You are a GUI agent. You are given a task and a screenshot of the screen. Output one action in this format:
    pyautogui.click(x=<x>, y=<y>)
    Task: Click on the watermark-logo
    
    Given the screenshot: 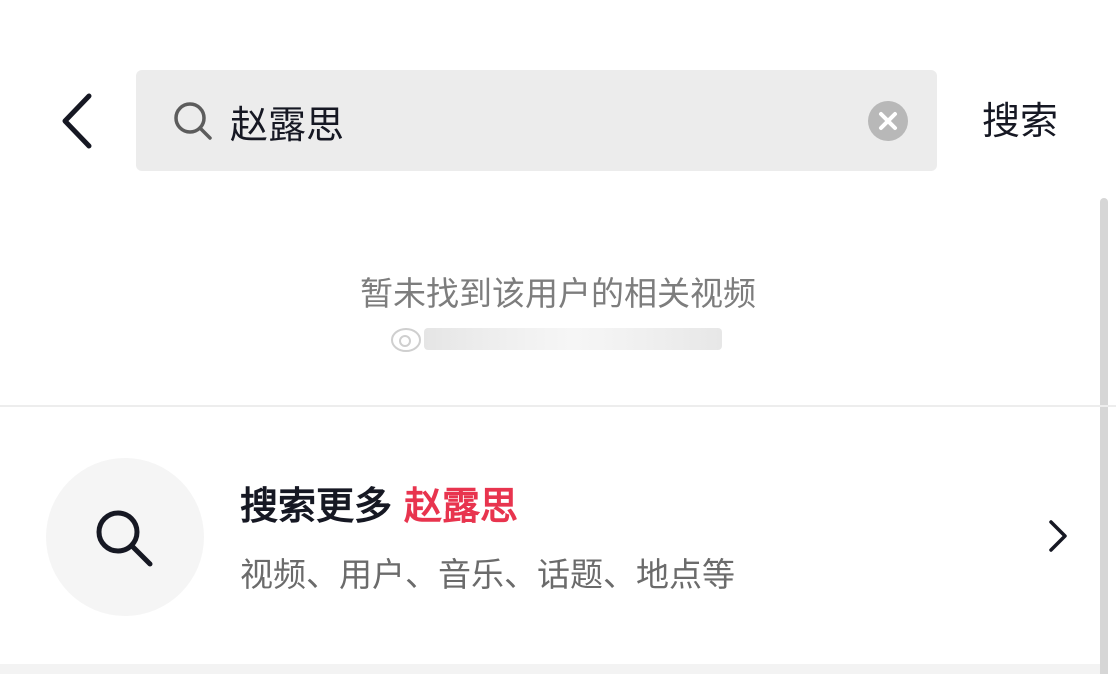 What is the action you would take?
    pyautogui.click(x=556, y=340)
    